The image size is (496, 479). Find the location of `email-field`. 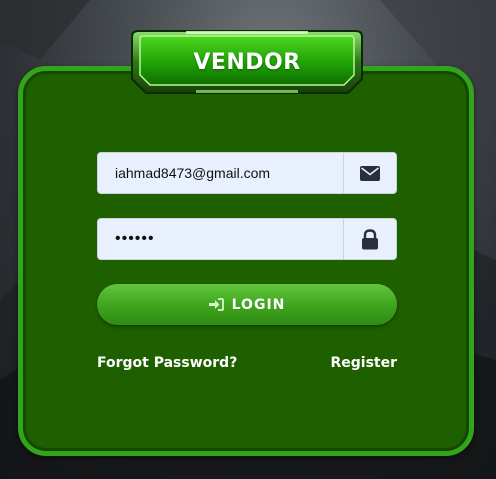

email-field is located at coordinates (247, 173).